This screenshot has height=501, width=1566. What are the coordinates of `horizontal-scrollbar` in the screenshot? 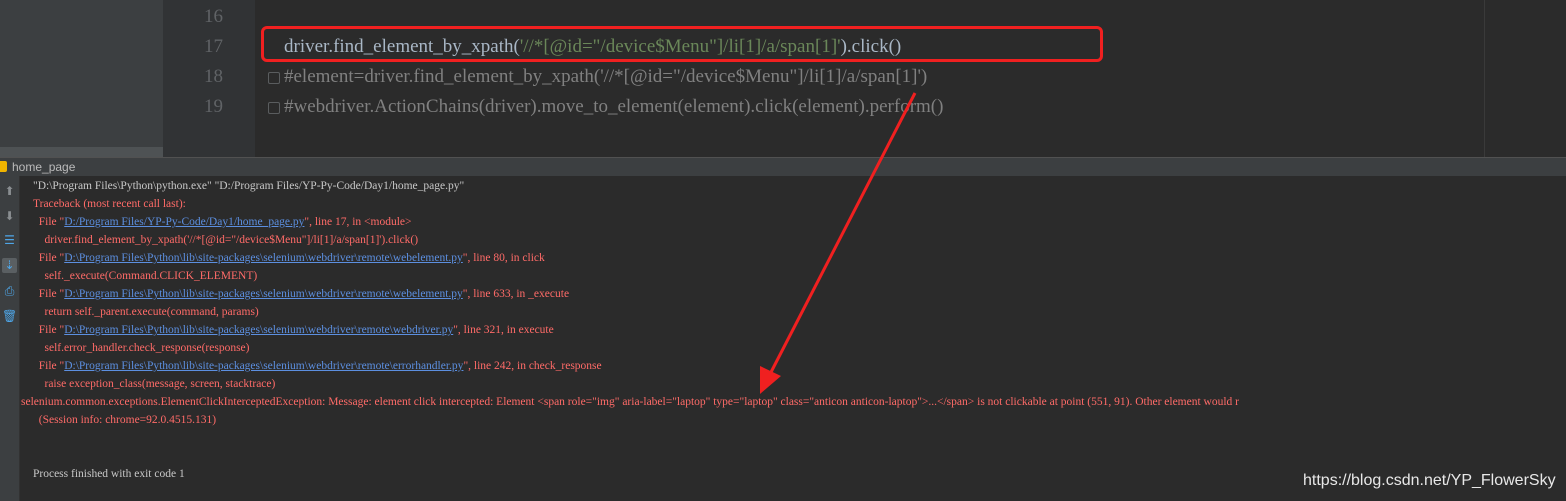 It's located at (81, 152).